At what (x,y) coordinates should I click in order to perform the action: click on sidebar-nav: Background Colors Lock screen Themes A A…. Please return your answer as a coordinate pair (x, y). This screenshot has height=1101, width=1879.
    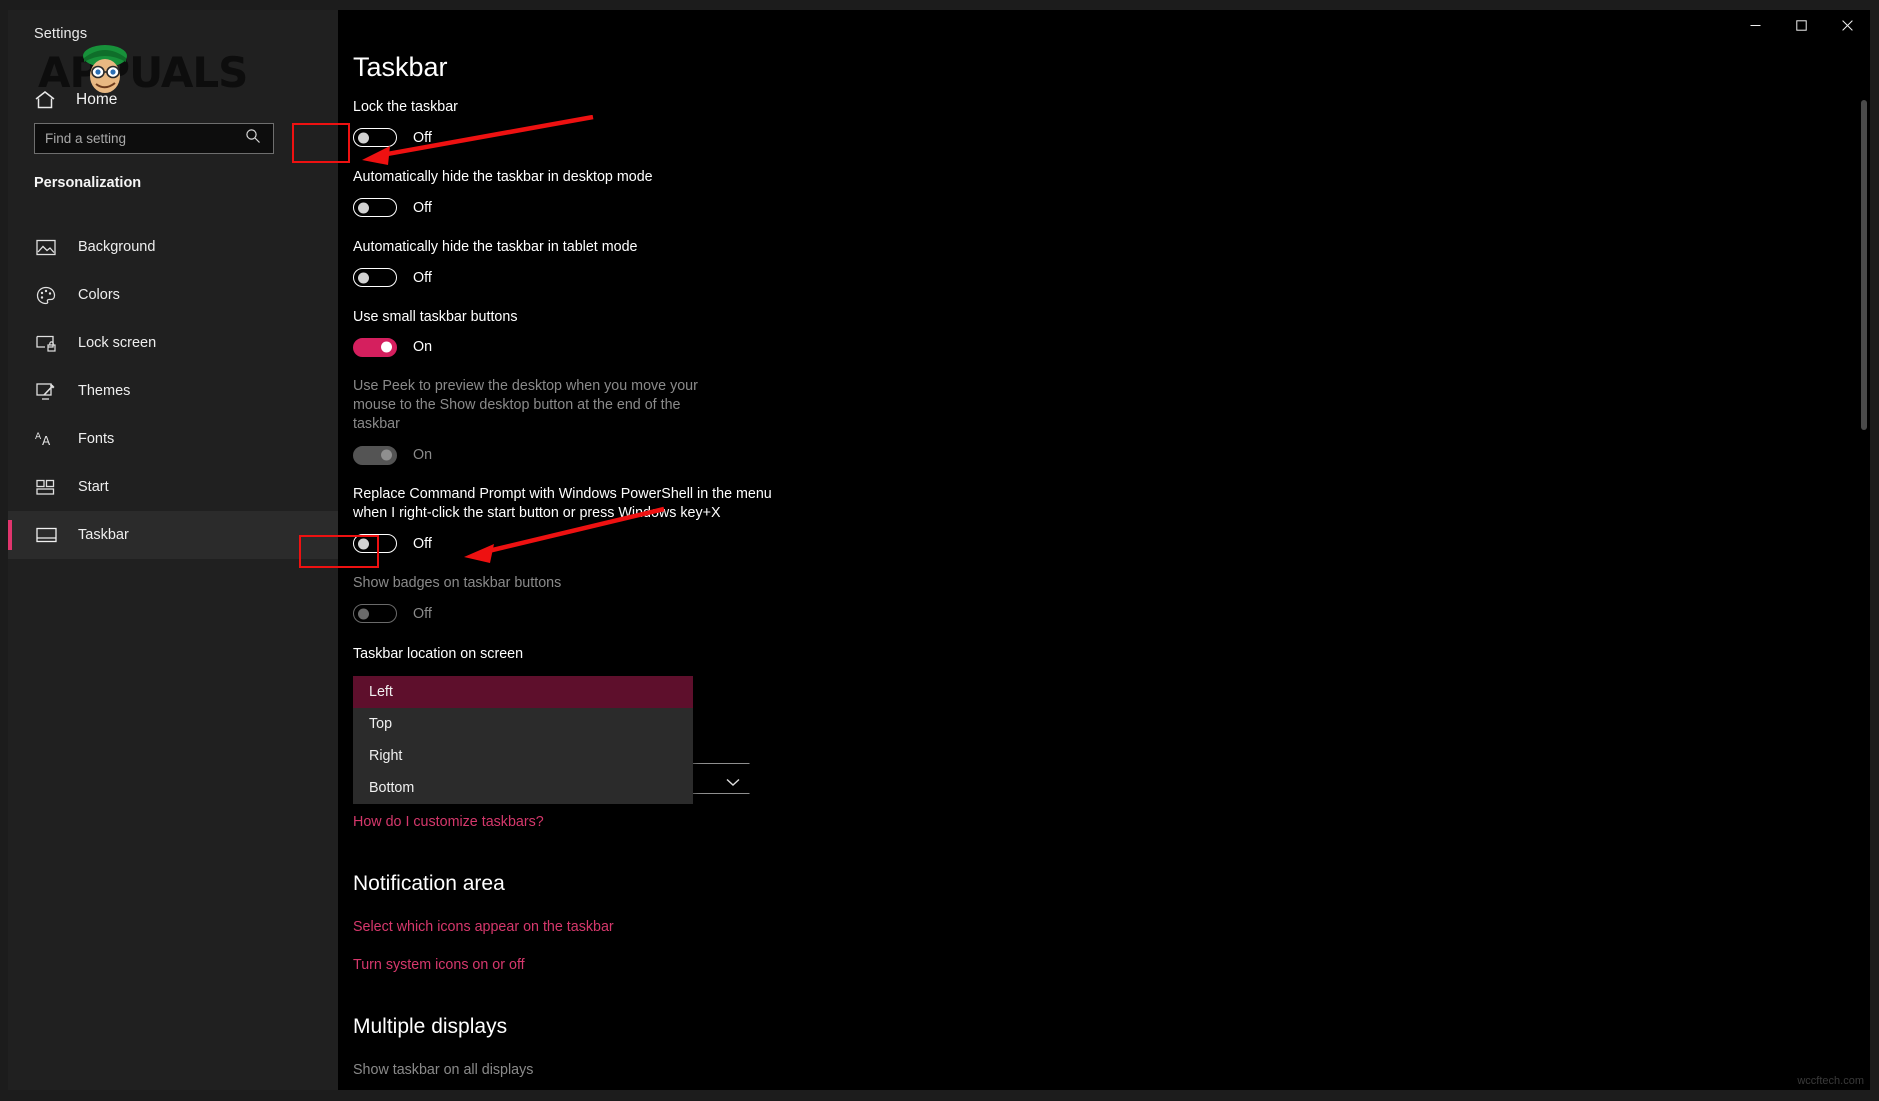
    Looking at the image, I should click on (173, 391).